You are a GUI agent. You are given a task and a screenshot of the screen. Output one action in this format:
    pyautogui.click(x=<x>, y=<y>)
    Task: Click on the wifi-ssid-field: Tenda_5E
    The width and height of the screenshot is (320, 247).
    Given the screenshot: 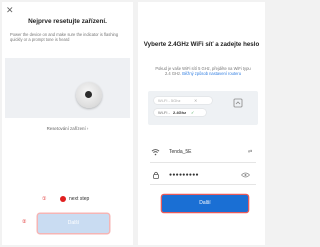 What is the action you would take?
    pyautogui.click(x=180, y=152)
    